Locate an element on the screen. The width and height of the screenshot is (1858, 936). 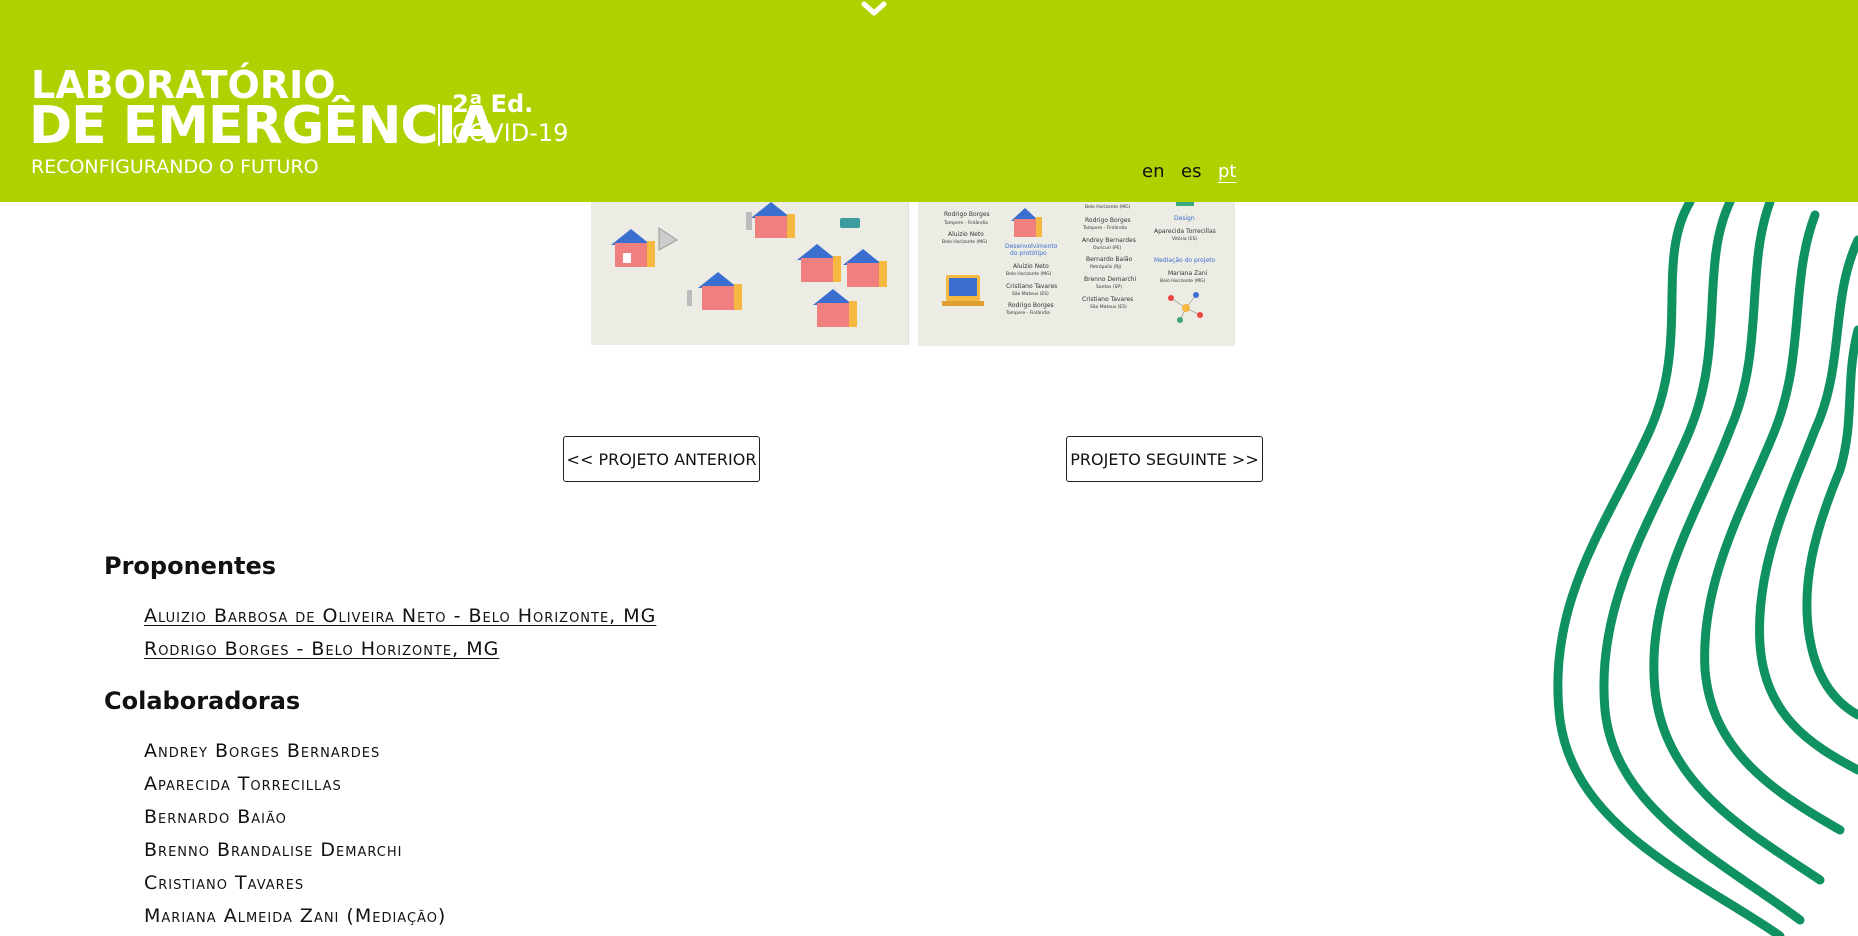
info-col1-loc2: Belo Horizonte (MG) is located at coordinates (965, 242).